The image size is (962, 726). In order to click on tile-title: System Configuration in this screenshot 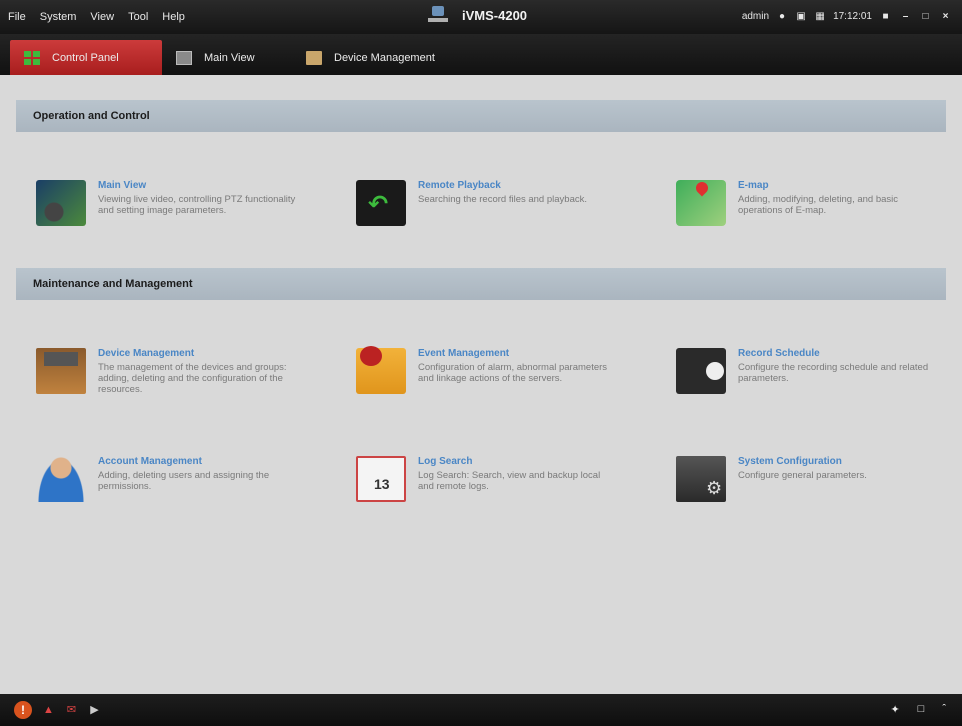, I will do `click(790, 461)`.